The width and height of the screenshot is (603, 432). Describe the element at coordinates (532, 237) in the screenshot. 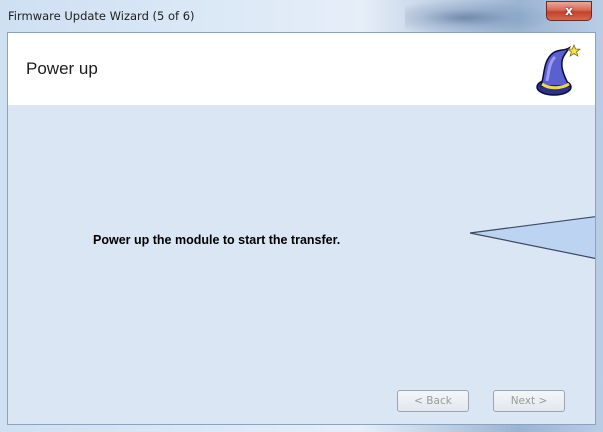

I see `callout-pointer` at that location.